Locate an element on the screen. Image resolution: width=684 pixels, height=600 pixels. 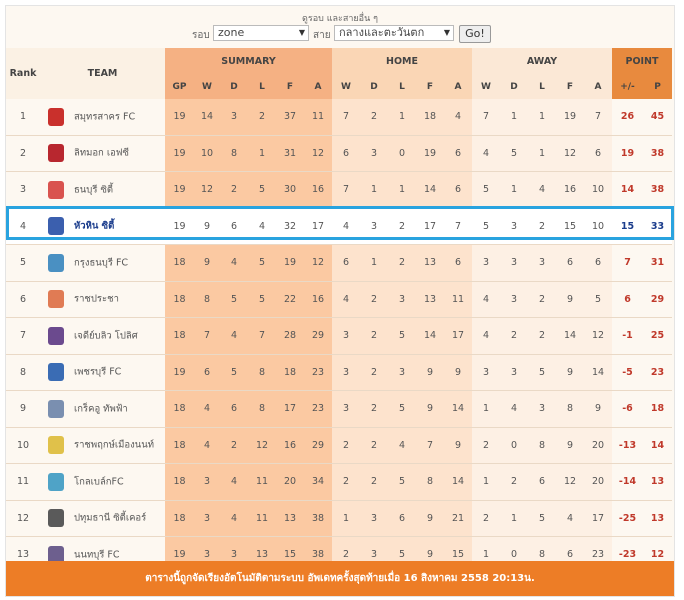
away-a-cell: 10 is located at coordinates (598, 226).